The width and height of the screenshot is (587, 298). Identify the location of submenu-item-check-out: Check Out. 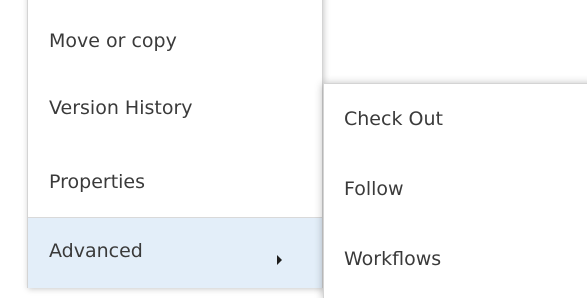
(455, 119).